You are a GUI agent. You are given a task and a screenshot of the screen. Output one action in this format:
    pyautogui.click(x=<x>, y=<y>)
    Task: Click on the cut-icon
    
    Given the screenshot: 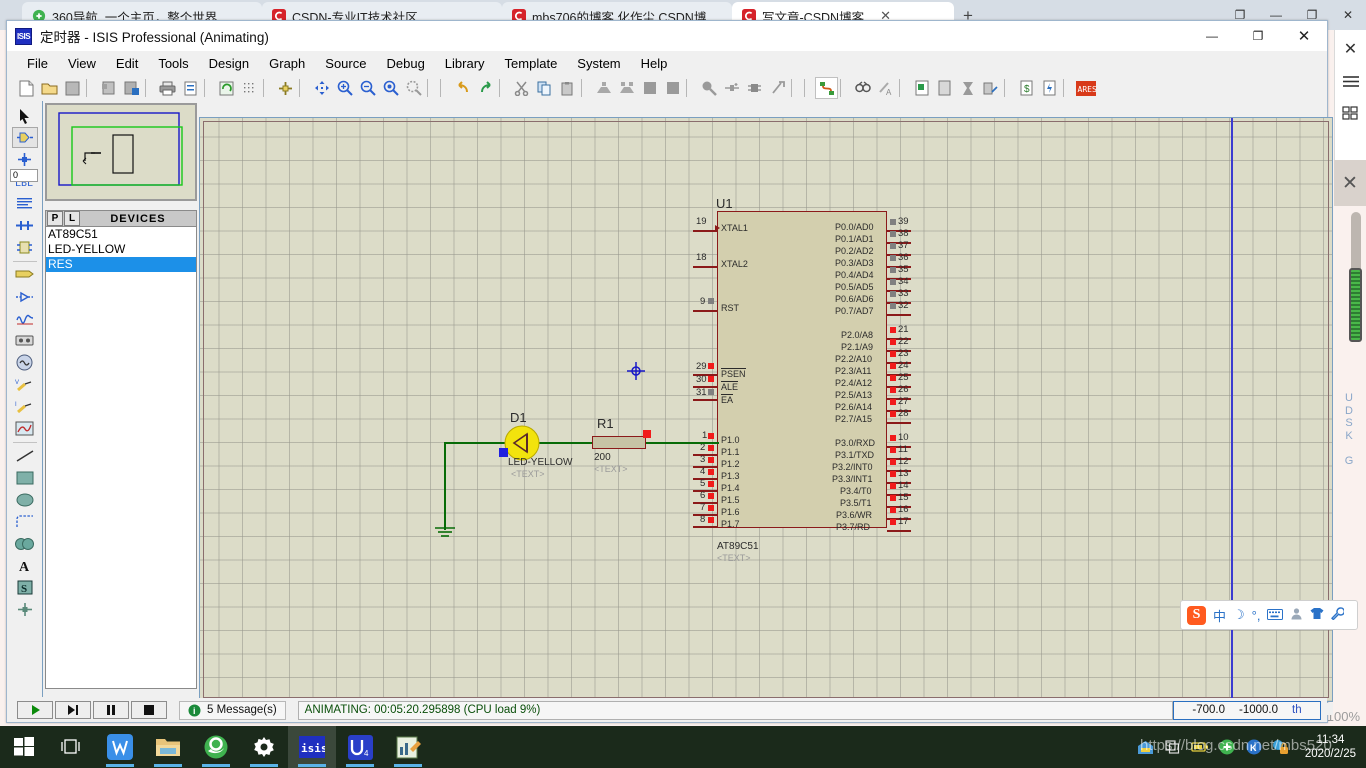 What is the action you would take?
    pyautogui.click(x=521, y=88)
    